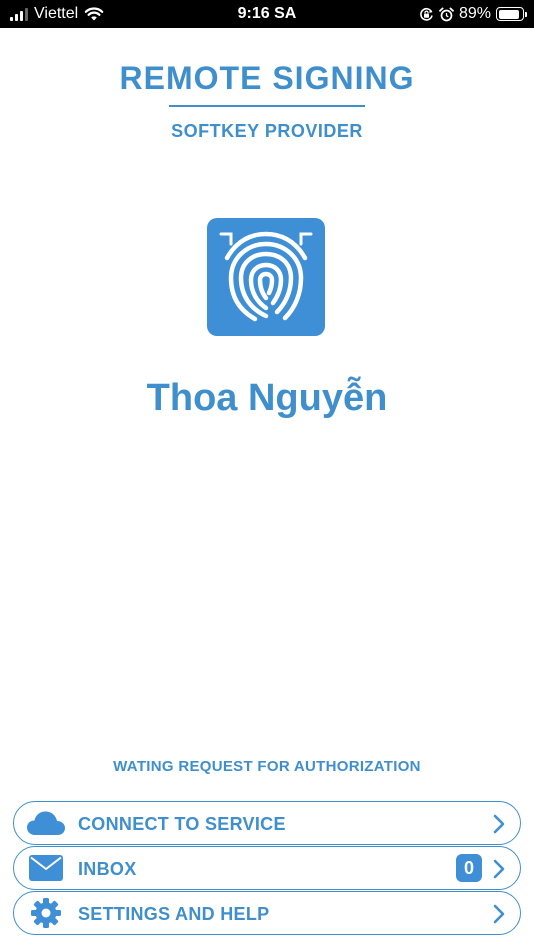 The height and width of the screenshot is (950, 534). I want to click on connect-to-service-button: CONNECT TO SERVICE, so click(267, 823).